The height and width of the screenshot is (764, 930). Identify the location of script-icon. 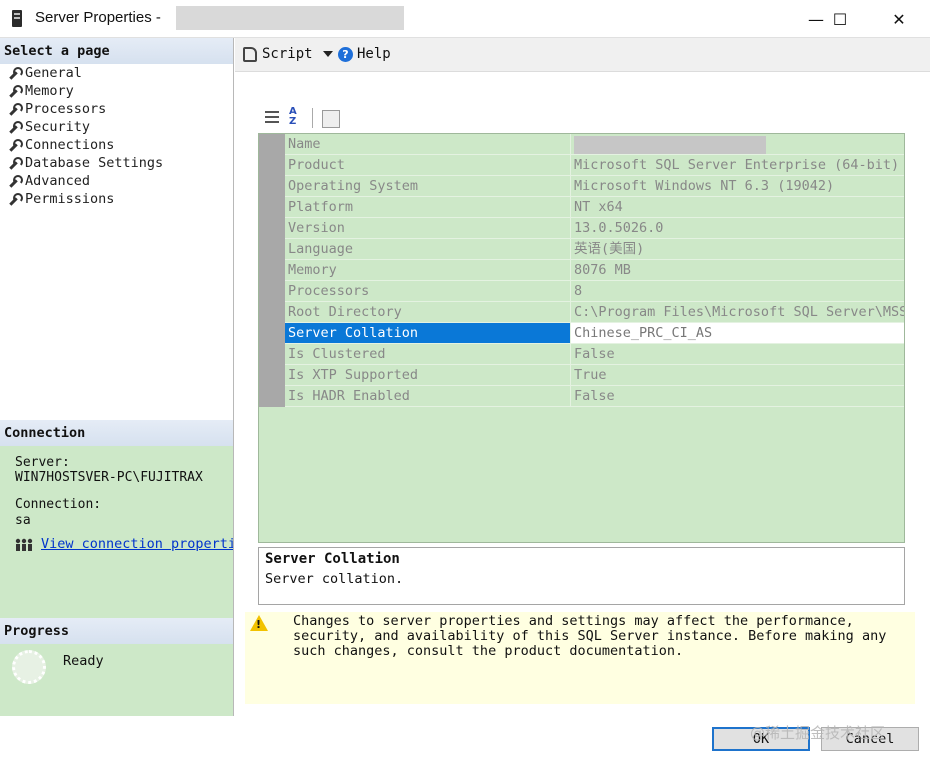
(250, 54).